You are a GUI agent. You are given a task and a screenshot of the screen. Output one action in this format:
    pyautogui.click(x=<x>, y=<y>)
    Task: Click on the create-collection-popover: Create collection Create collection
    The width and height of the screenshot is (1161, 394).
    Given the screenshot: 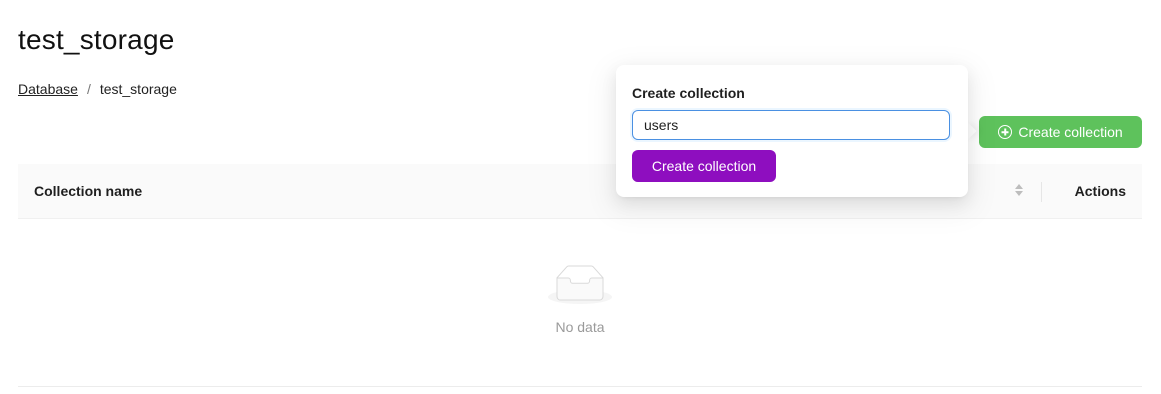 What is the action you would take?
    pyautogui.click(x=792, y=131)
    